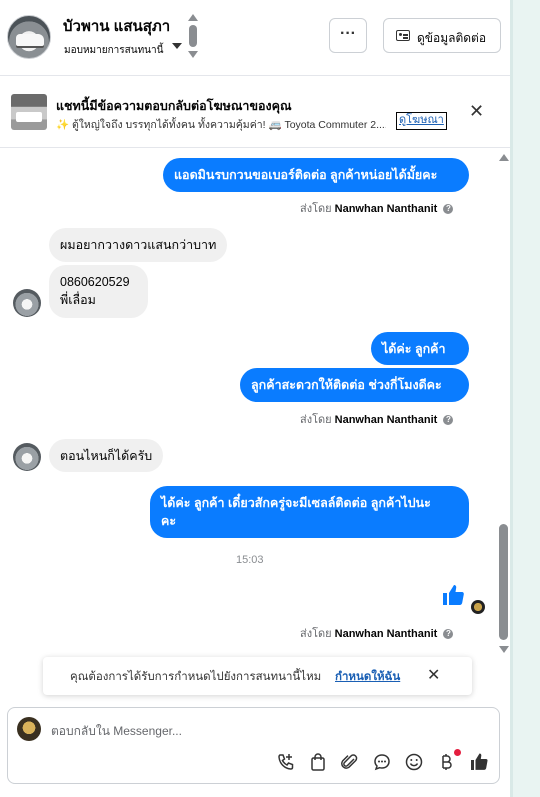 The image size is (540, 797). Describe the element at coordinates (29, 112) in the screenshot. I see `ad-thumbnail` at that location.